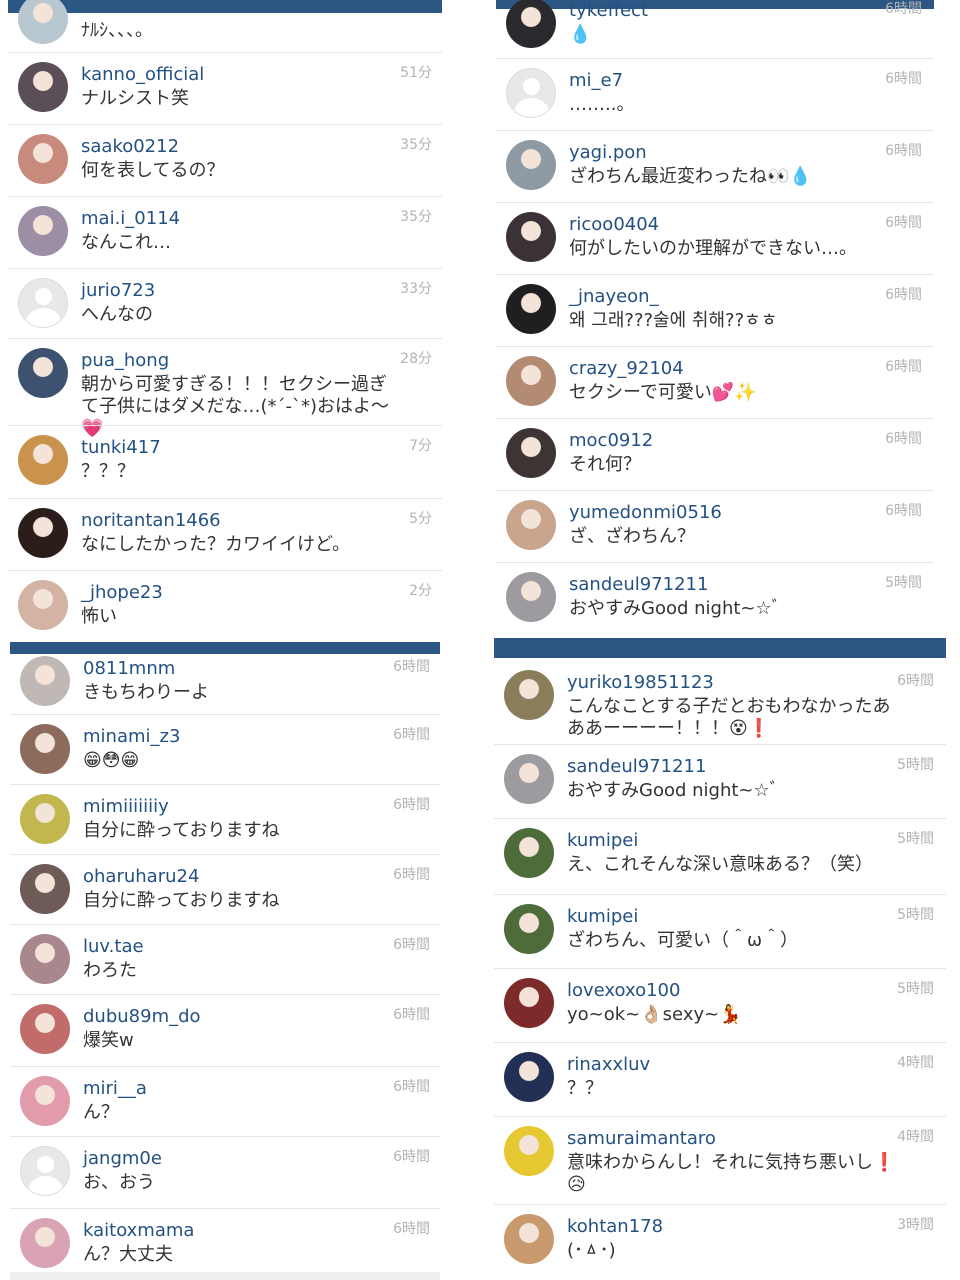 The image size is (960, 1280). Describe the element at coordinates (225, 749) in the screenshot. I see `comment-row: minami_z3 😁😳😁 6時間` at that location.